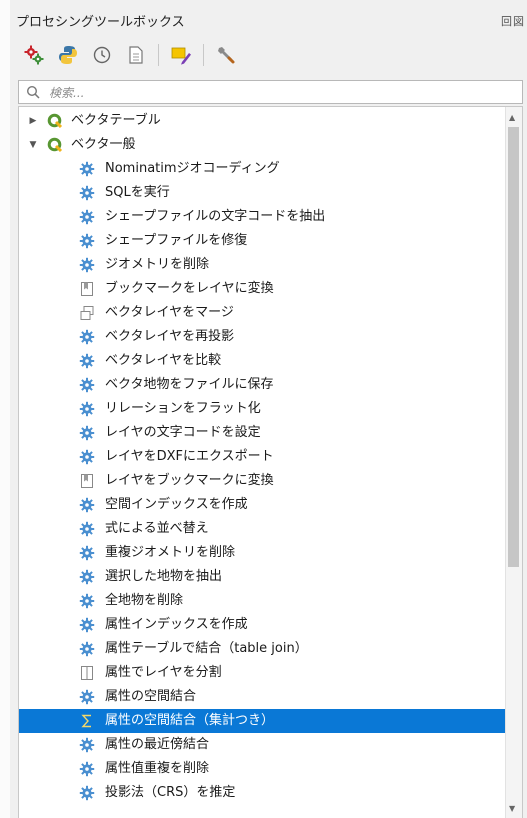 Image resolution: width=527 pixels, height=818 pixels. Describe the element at coordinates (262, 265) in the screenshot. I see `tree-item: ジオメトリを削除` at that location.